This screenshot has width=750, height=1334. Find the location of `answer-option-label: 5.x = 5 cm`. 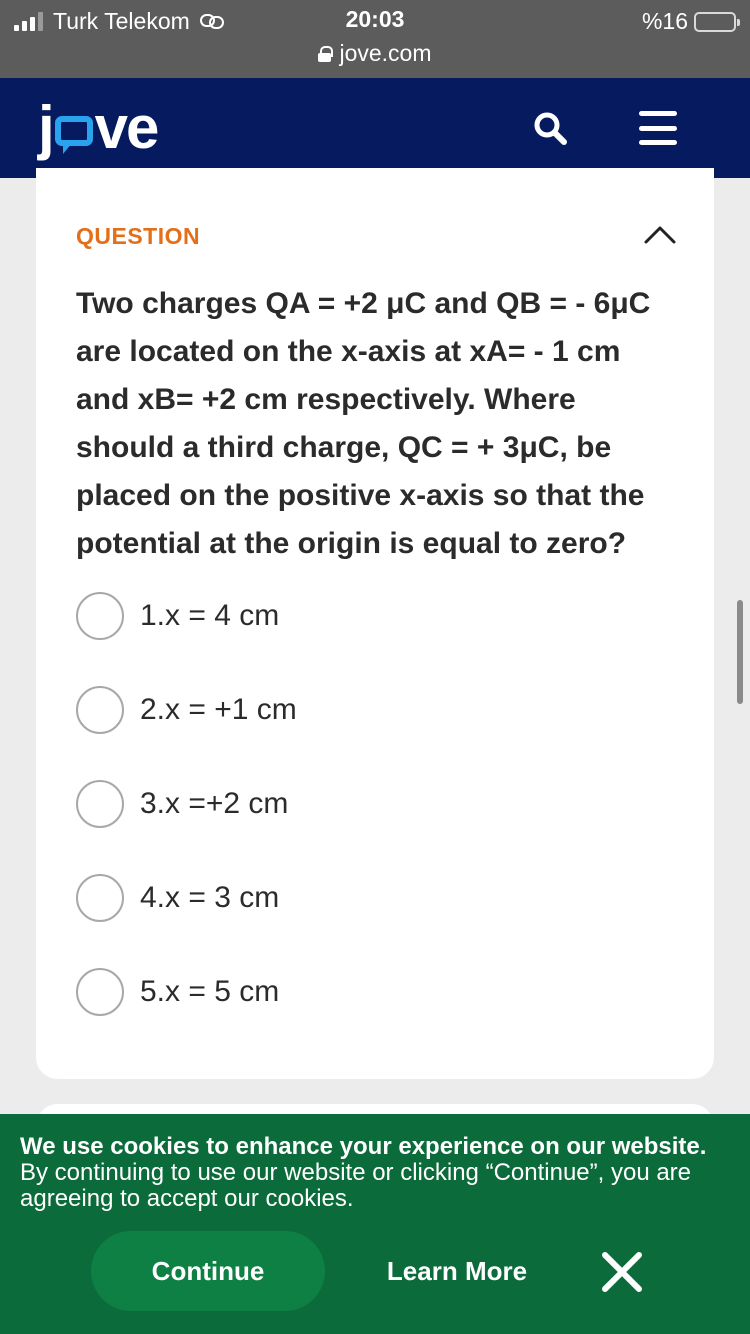

answer-option-label: 5.x = 5 cm is located at coordinates (210, 991).